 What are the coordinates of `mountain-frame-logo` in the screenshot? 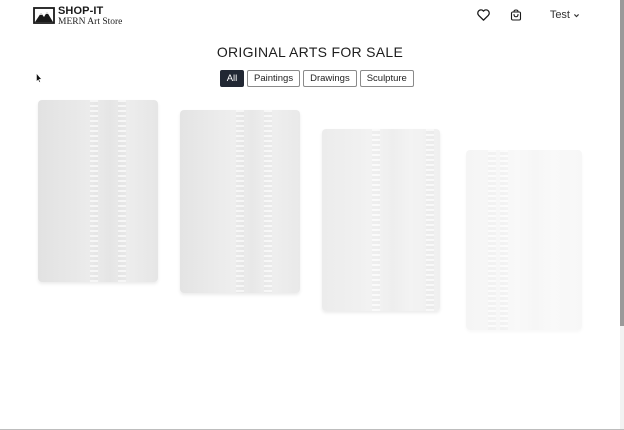 It's located at (44, 15).